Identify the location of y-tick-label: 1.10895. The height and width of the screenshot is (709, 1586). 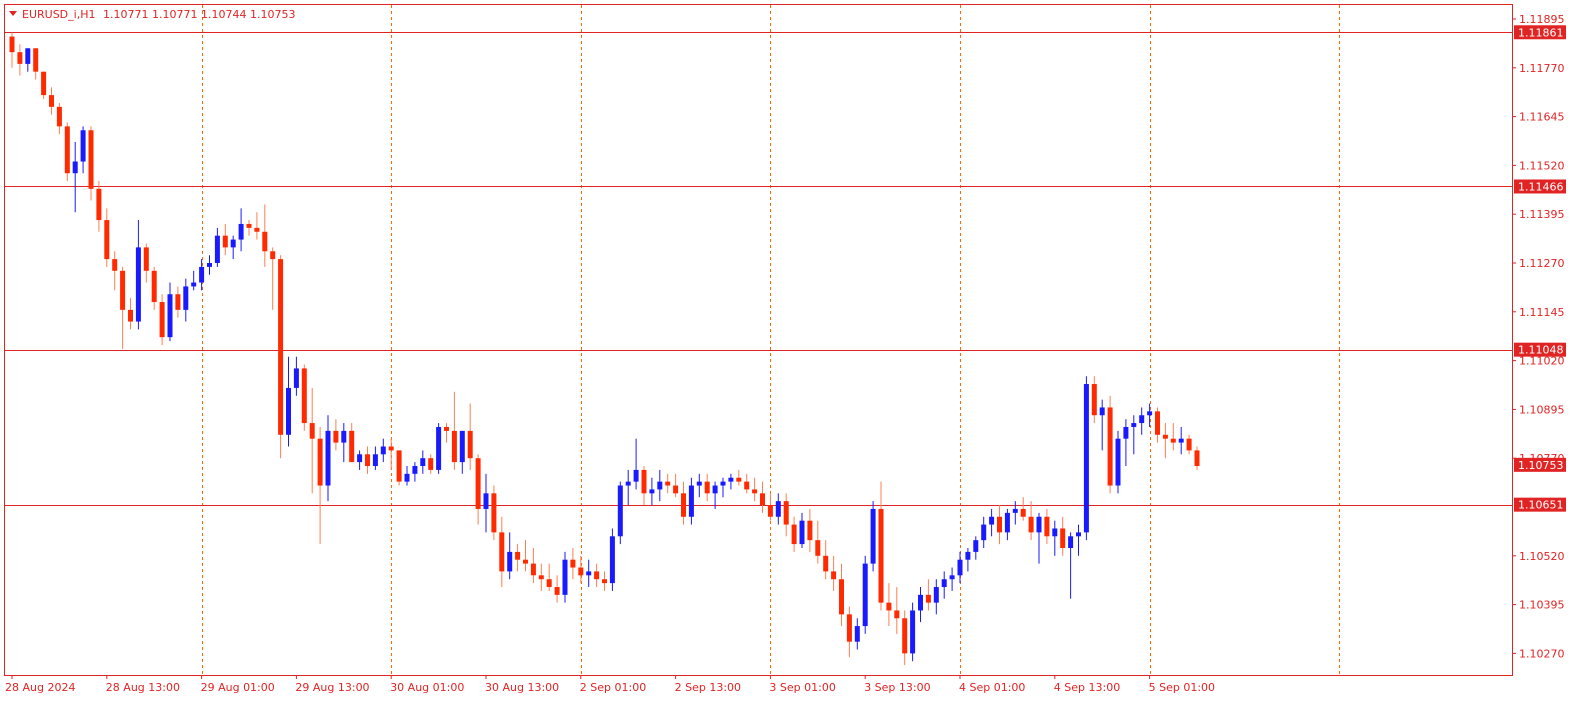
(1542, 409).